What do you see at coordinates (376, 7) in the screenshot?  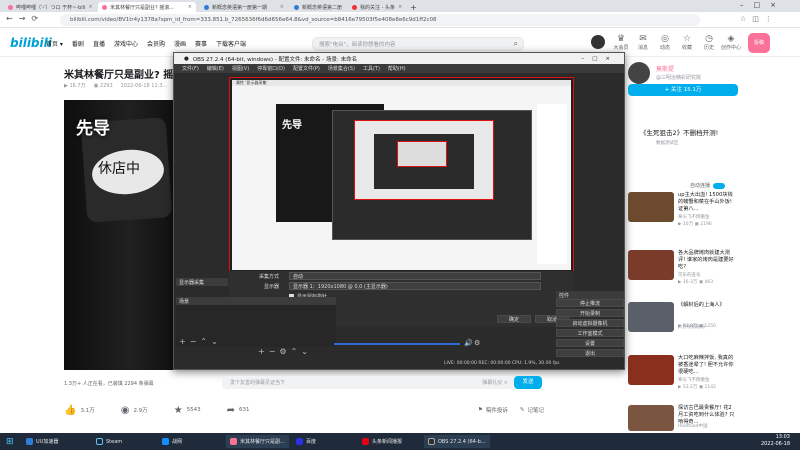 I see `browser-tab: 我的关注 - 头条 ×` at bounding box center [376, 7].